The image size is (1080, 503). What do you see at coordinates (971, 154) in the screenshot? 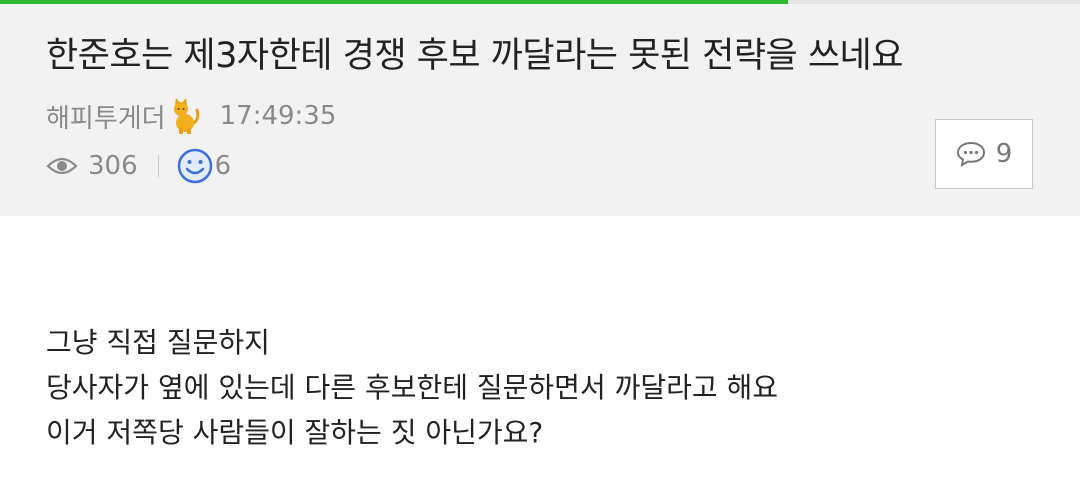
I see `speech-bubble-icon` at bounding box center [971, 154].